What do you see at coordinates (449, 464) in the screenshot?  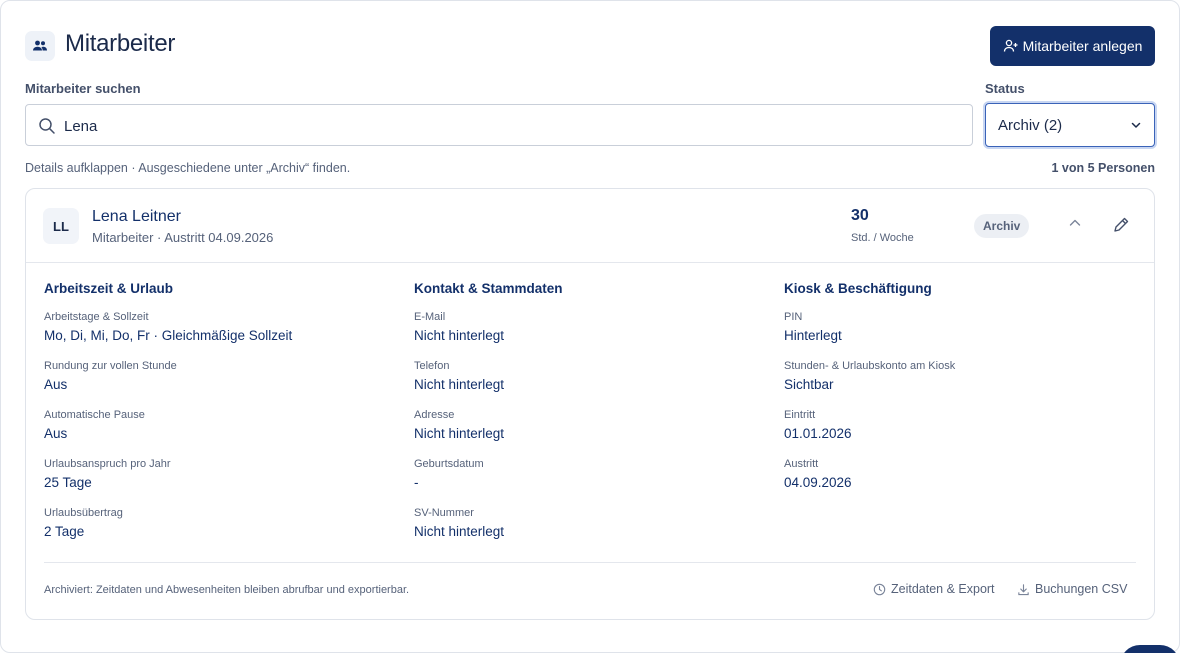 I see `field-label: Geburtsdatum` at bounding box center [449, 464].